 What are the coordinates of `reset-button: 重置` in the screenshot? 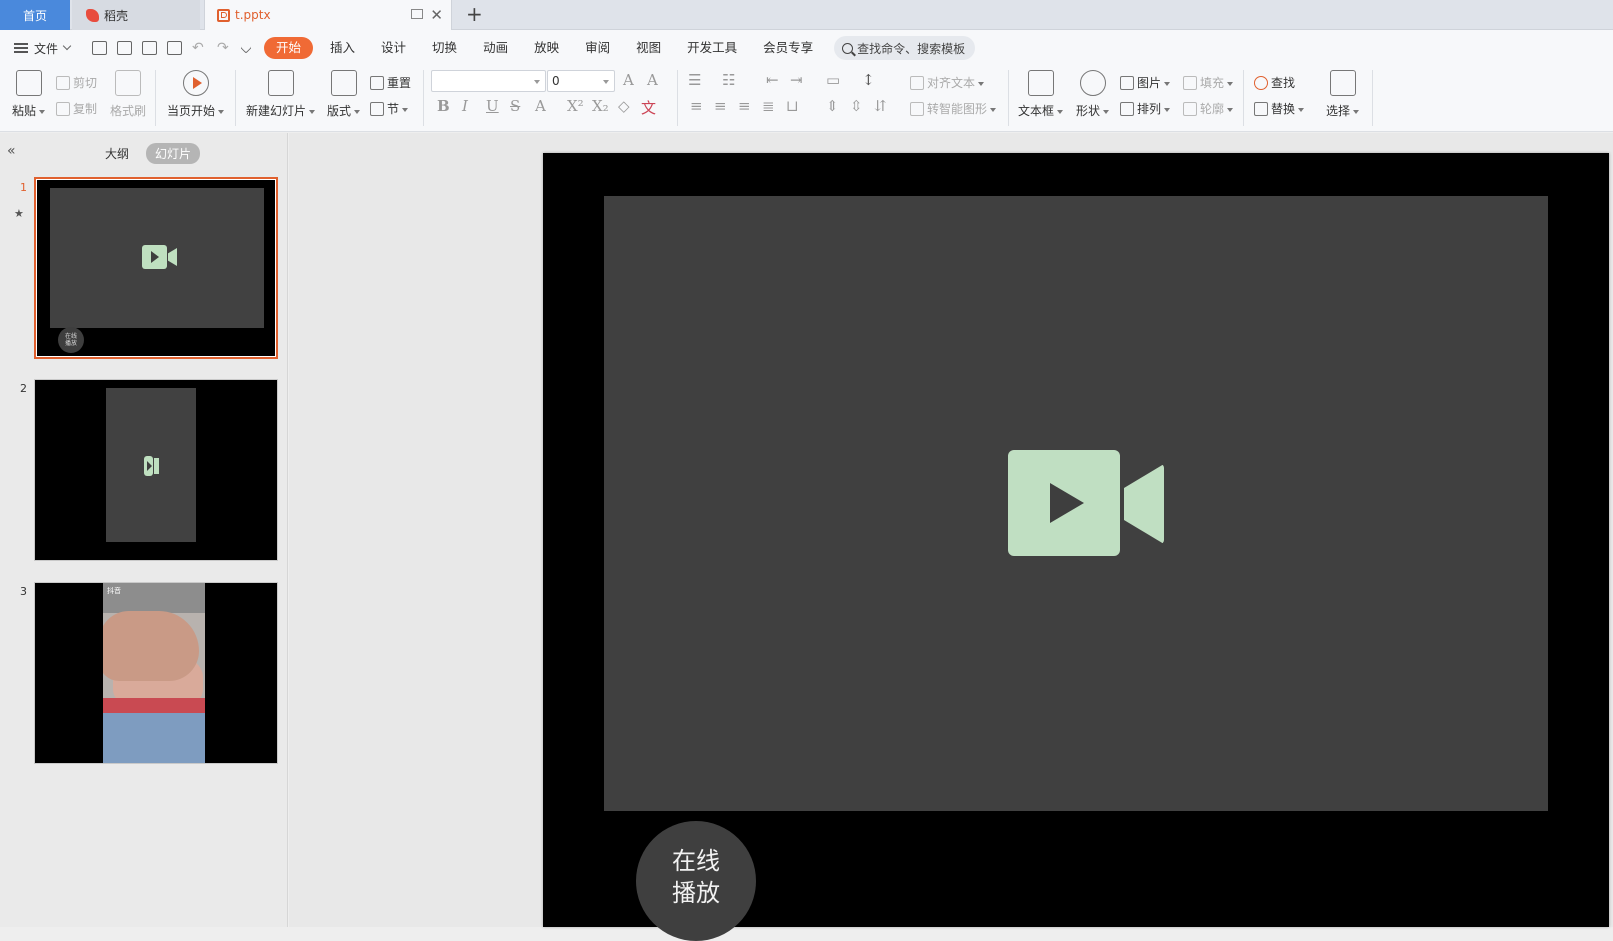 It's located at (390, 82).